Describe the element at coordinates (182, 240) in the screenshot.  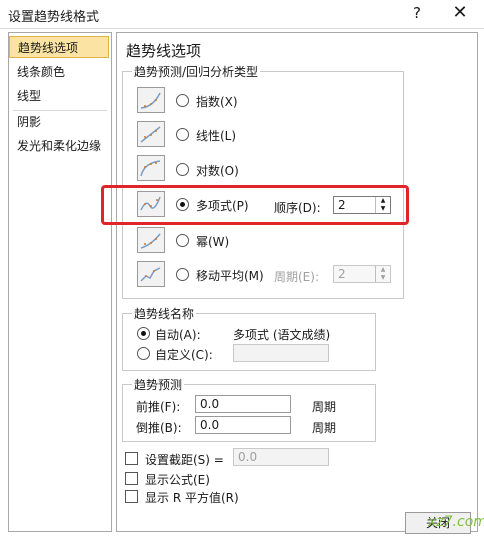
I see `power-radio` at that location.